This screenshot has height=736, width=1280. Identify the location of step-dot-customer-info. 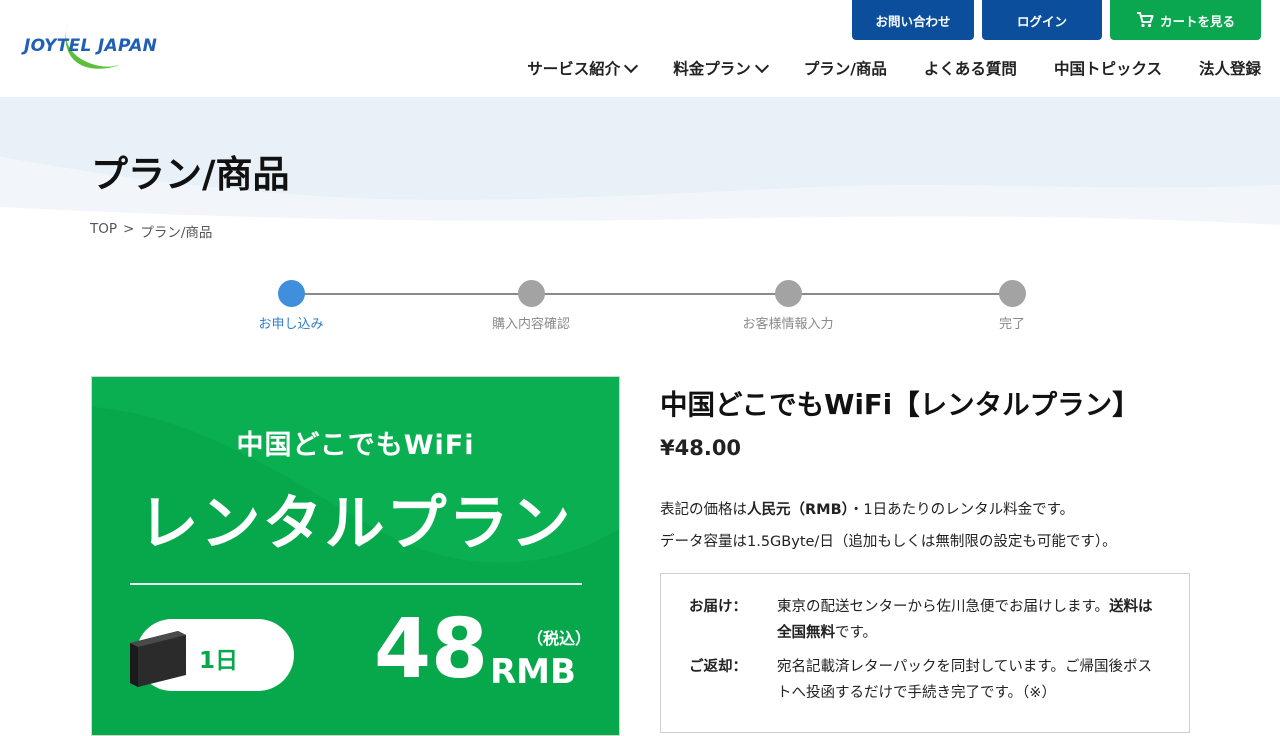
(788, 293).